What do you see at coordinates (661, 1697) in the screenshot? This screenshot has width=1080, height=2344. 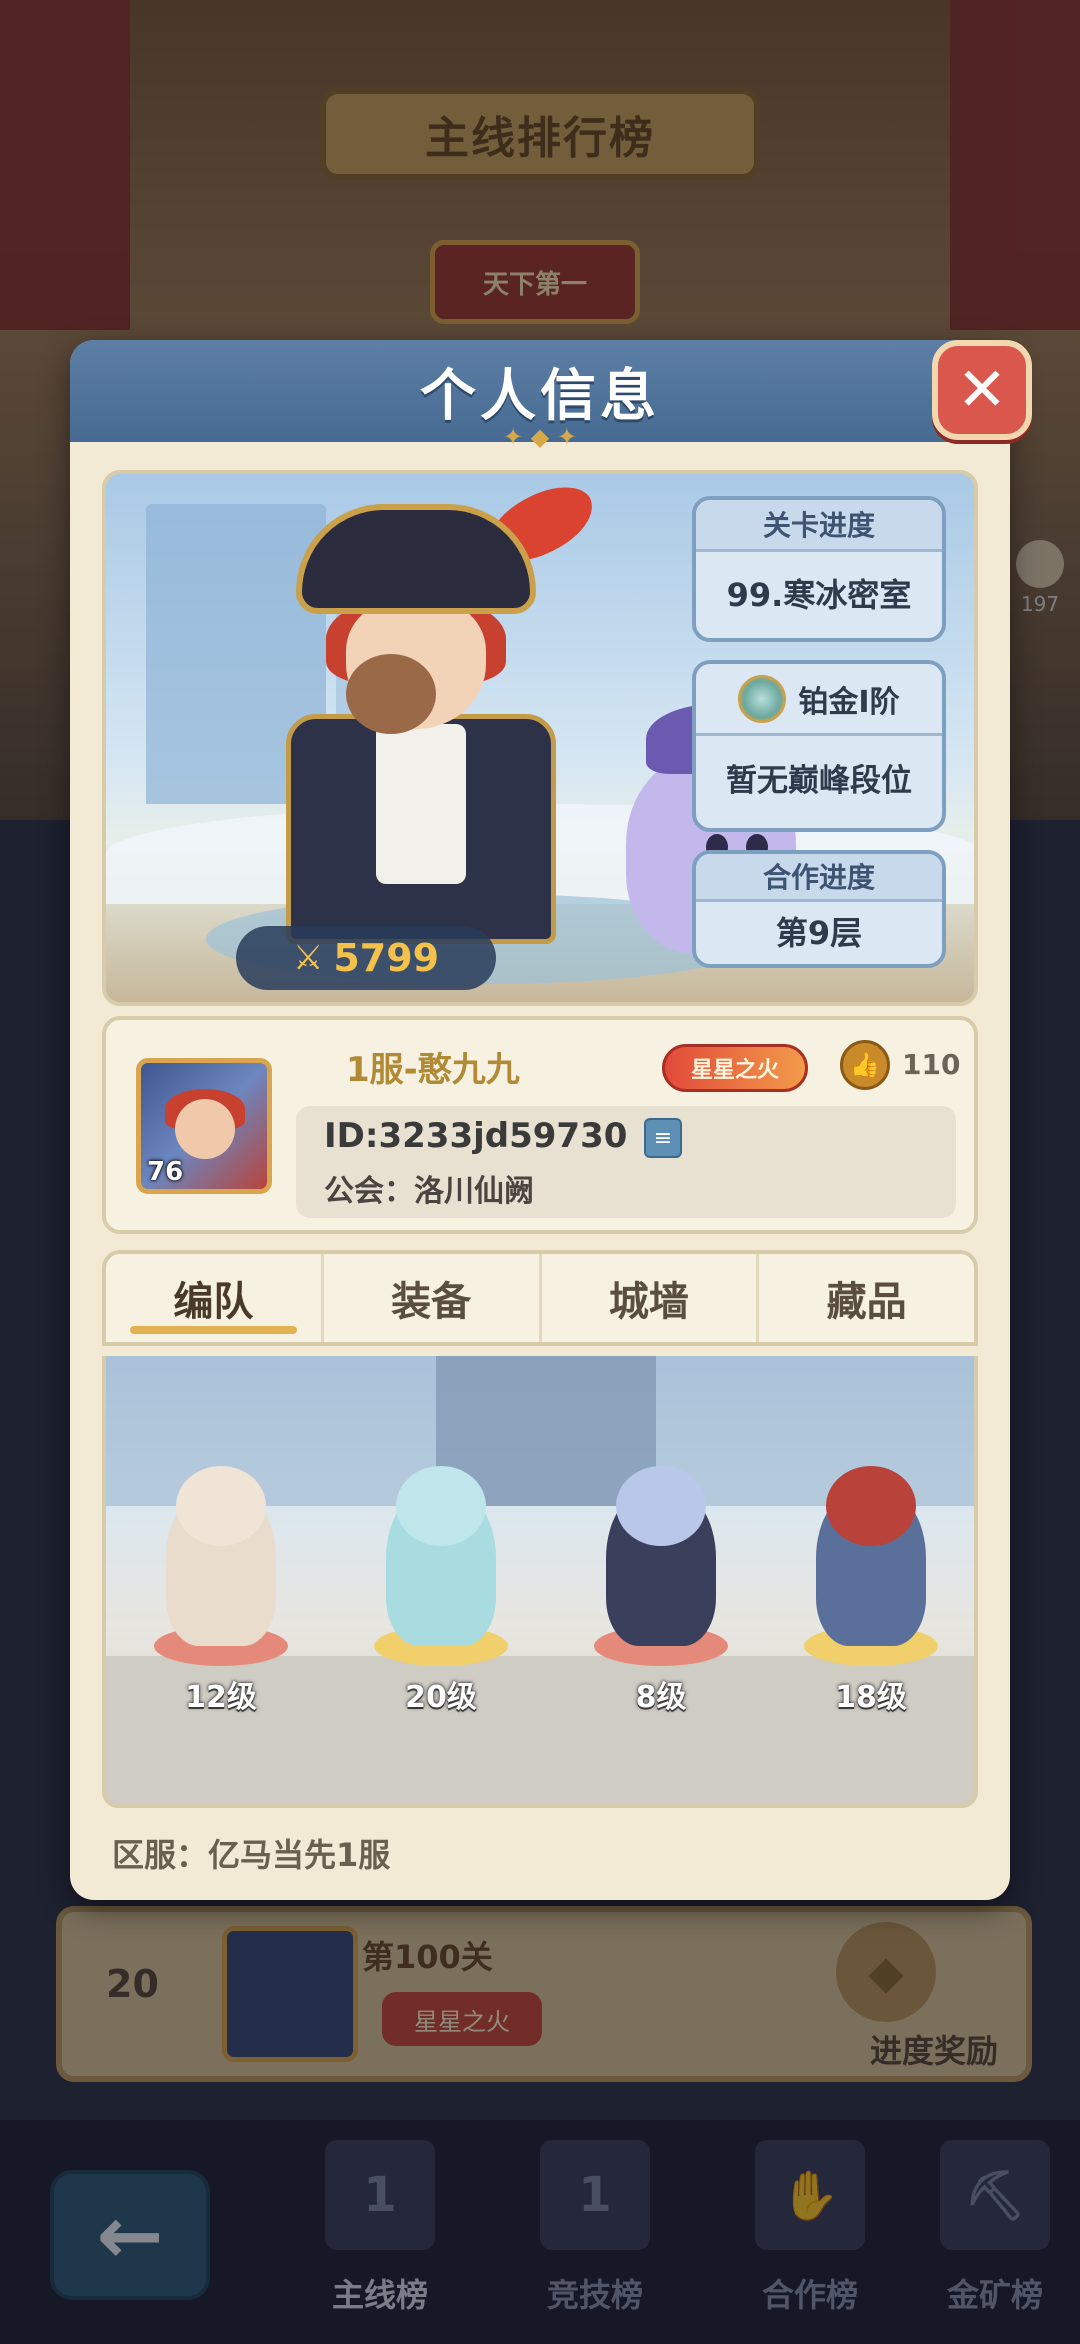 I see `team-hero-3-level: 8级` at bounding box center [661, 1697].